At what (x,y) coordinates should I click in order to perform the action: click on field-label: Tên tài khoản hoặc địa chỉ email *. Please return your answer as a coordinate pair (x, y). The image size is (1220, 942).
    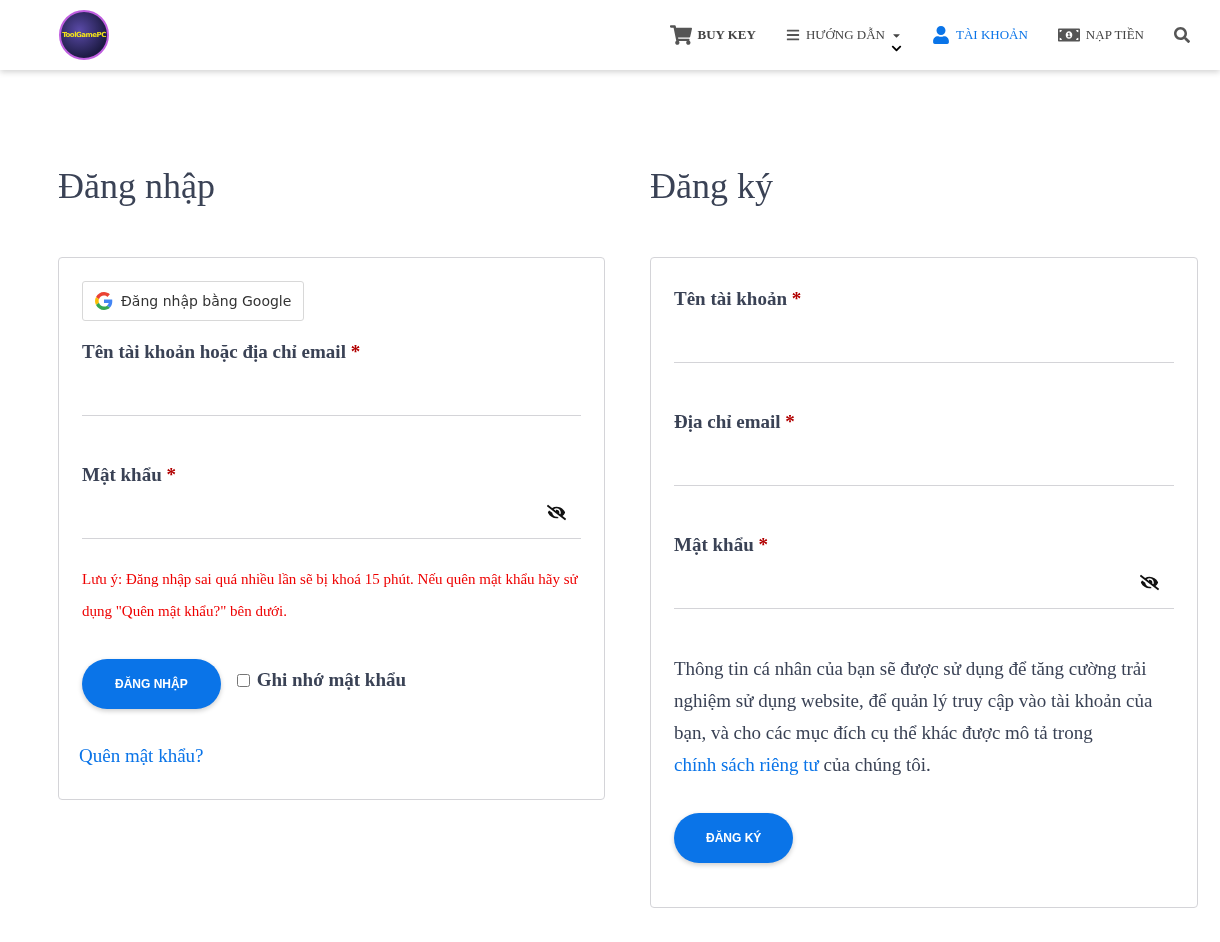
    Looking at the image, I should click on (222, 352).